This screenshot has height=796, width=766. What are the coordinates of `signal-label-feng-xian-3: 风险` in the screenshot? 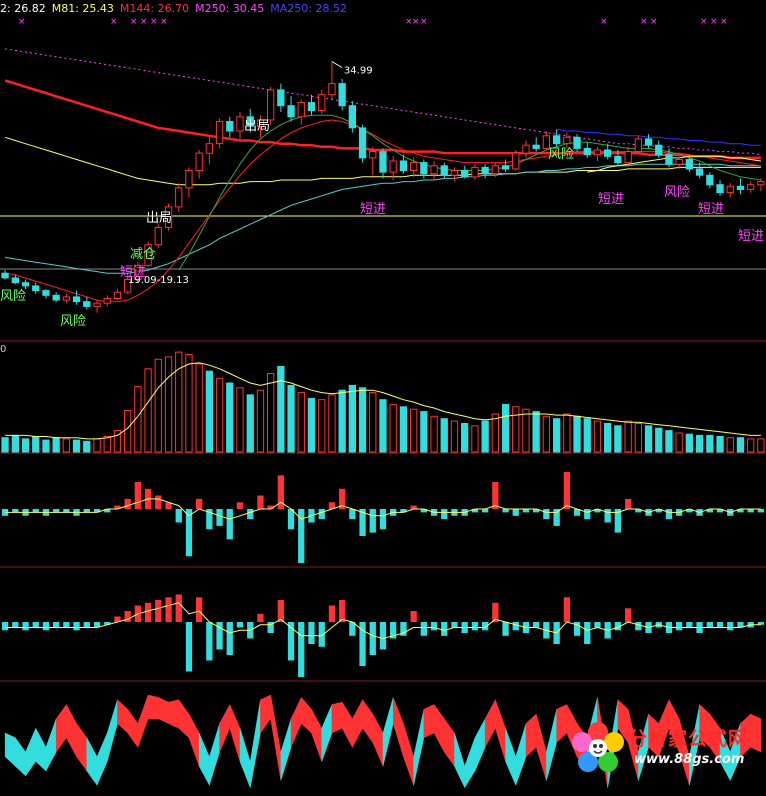 It's located at (73, 321).